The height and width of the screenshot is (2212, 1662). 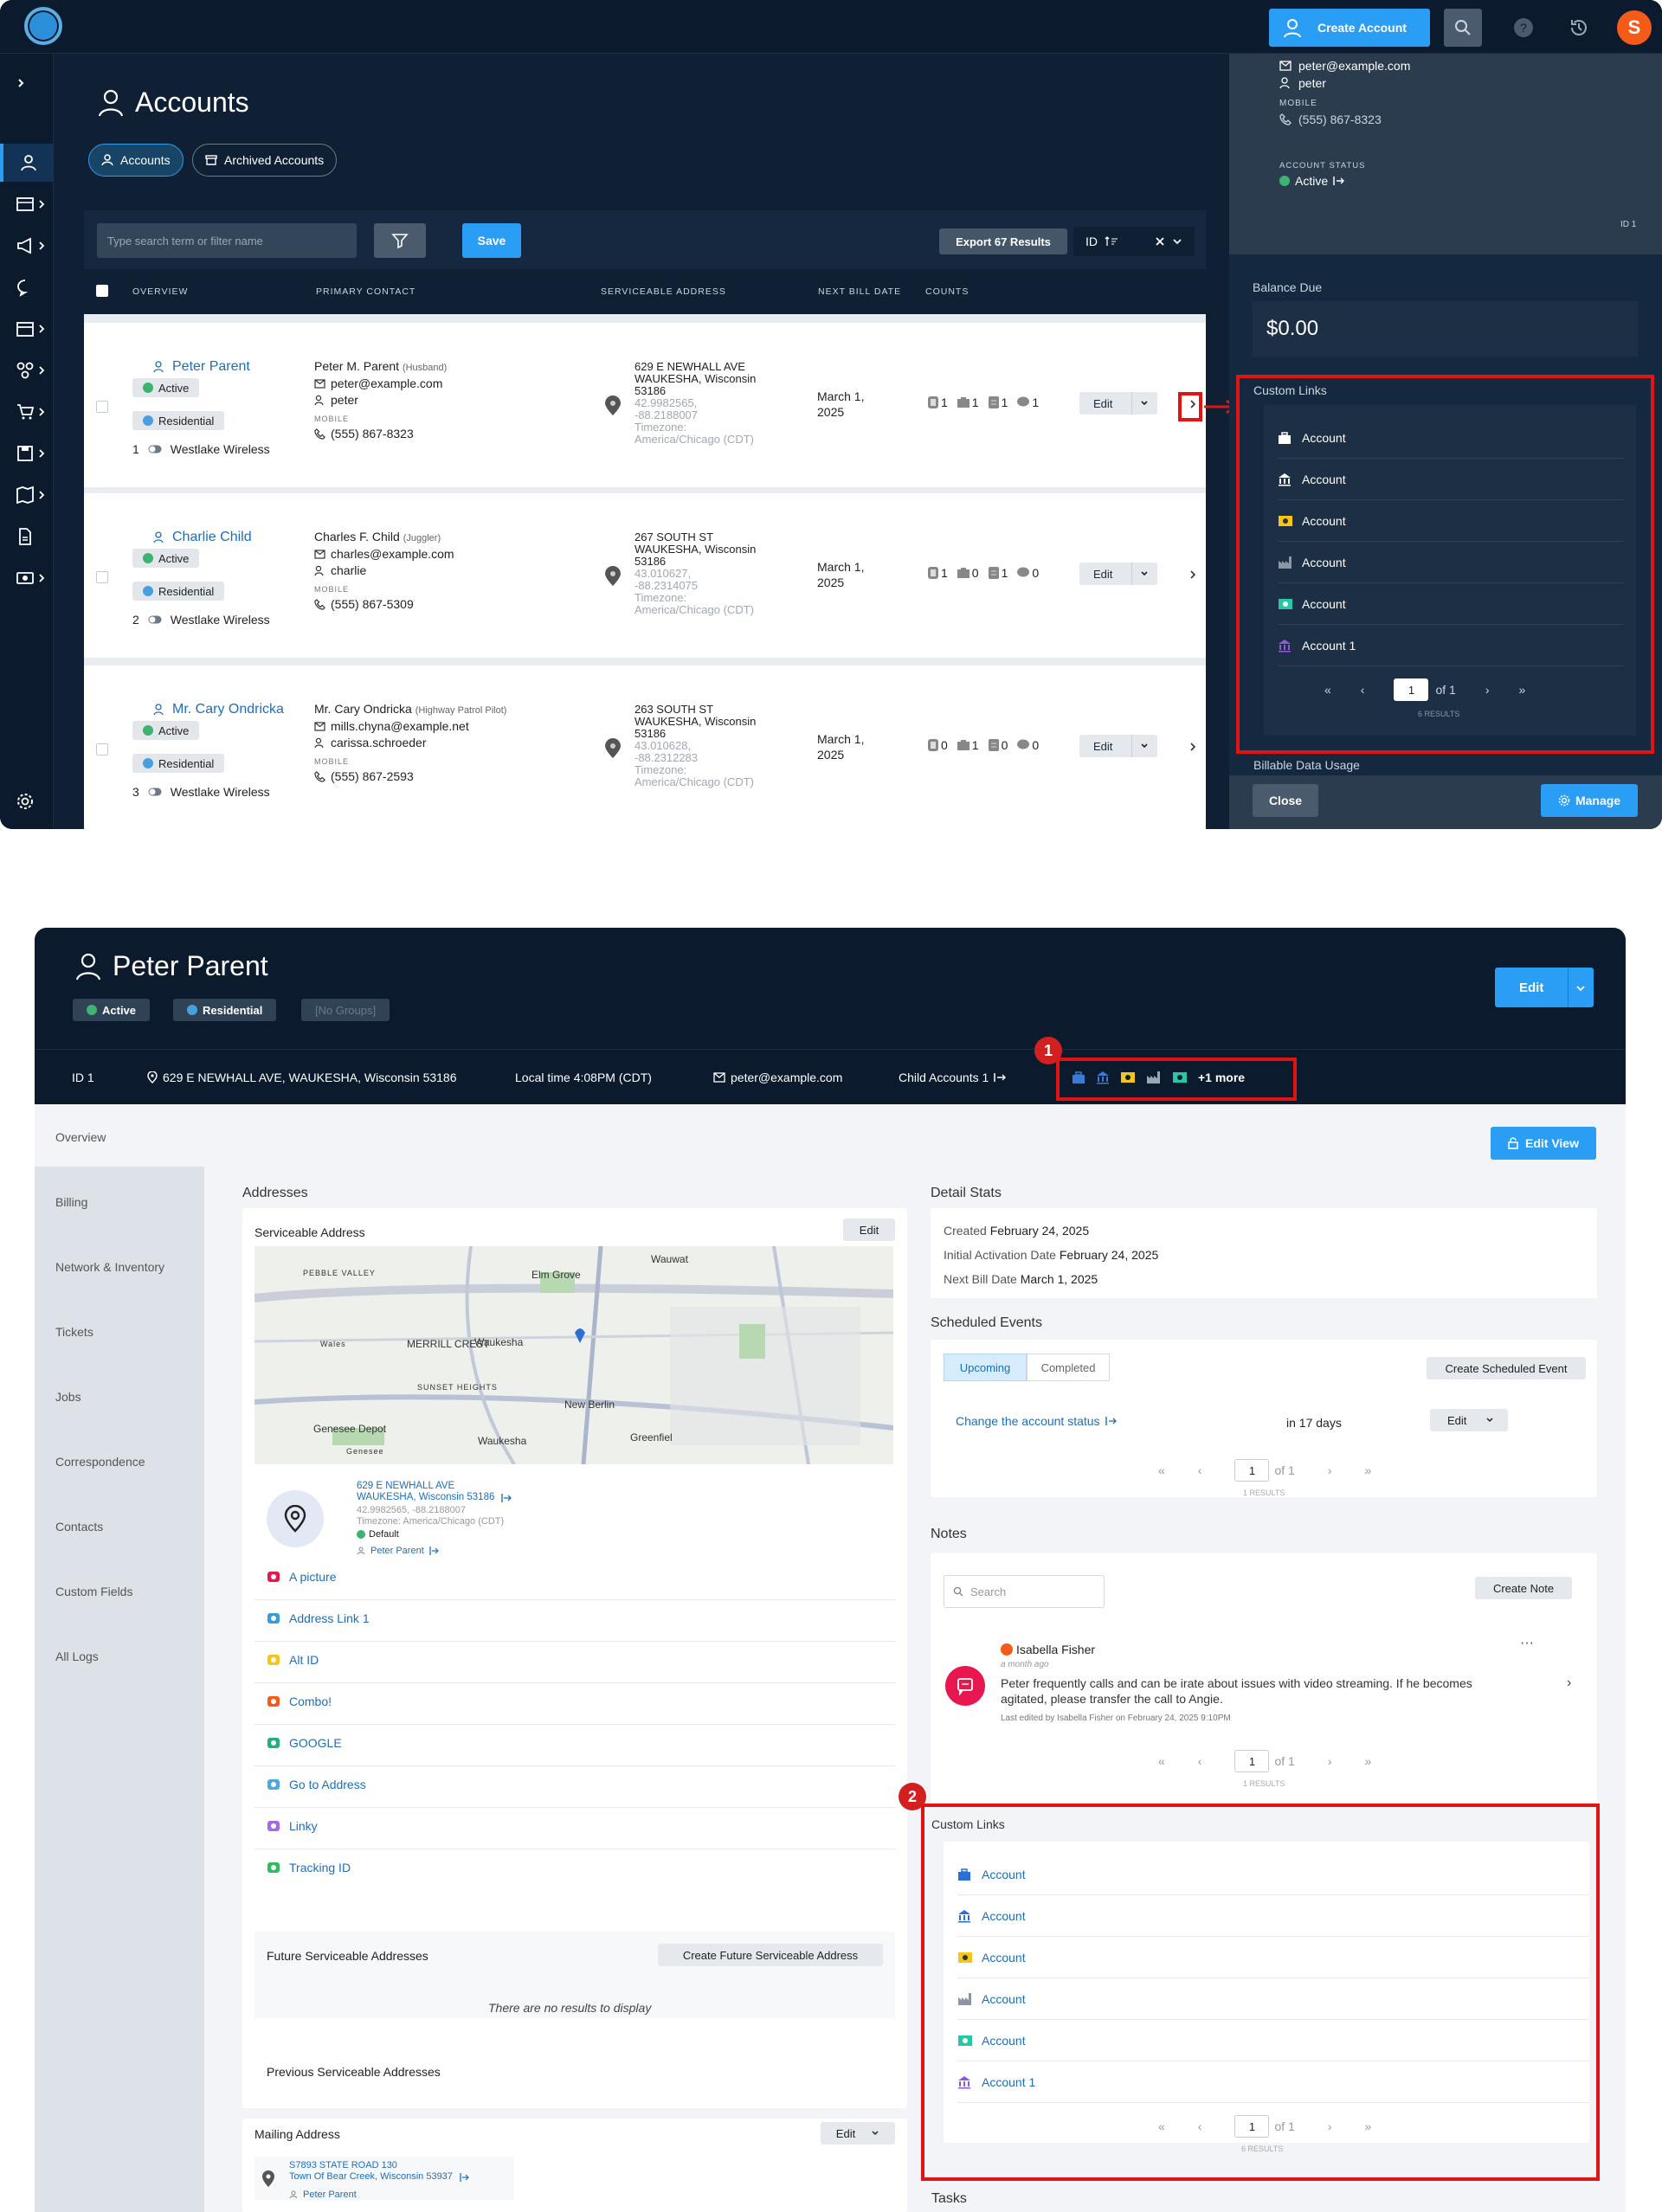 What do you see at coordinates (491, 240) in the screenshot?
I see `save-button: Save` at bounding box center [491, 240].